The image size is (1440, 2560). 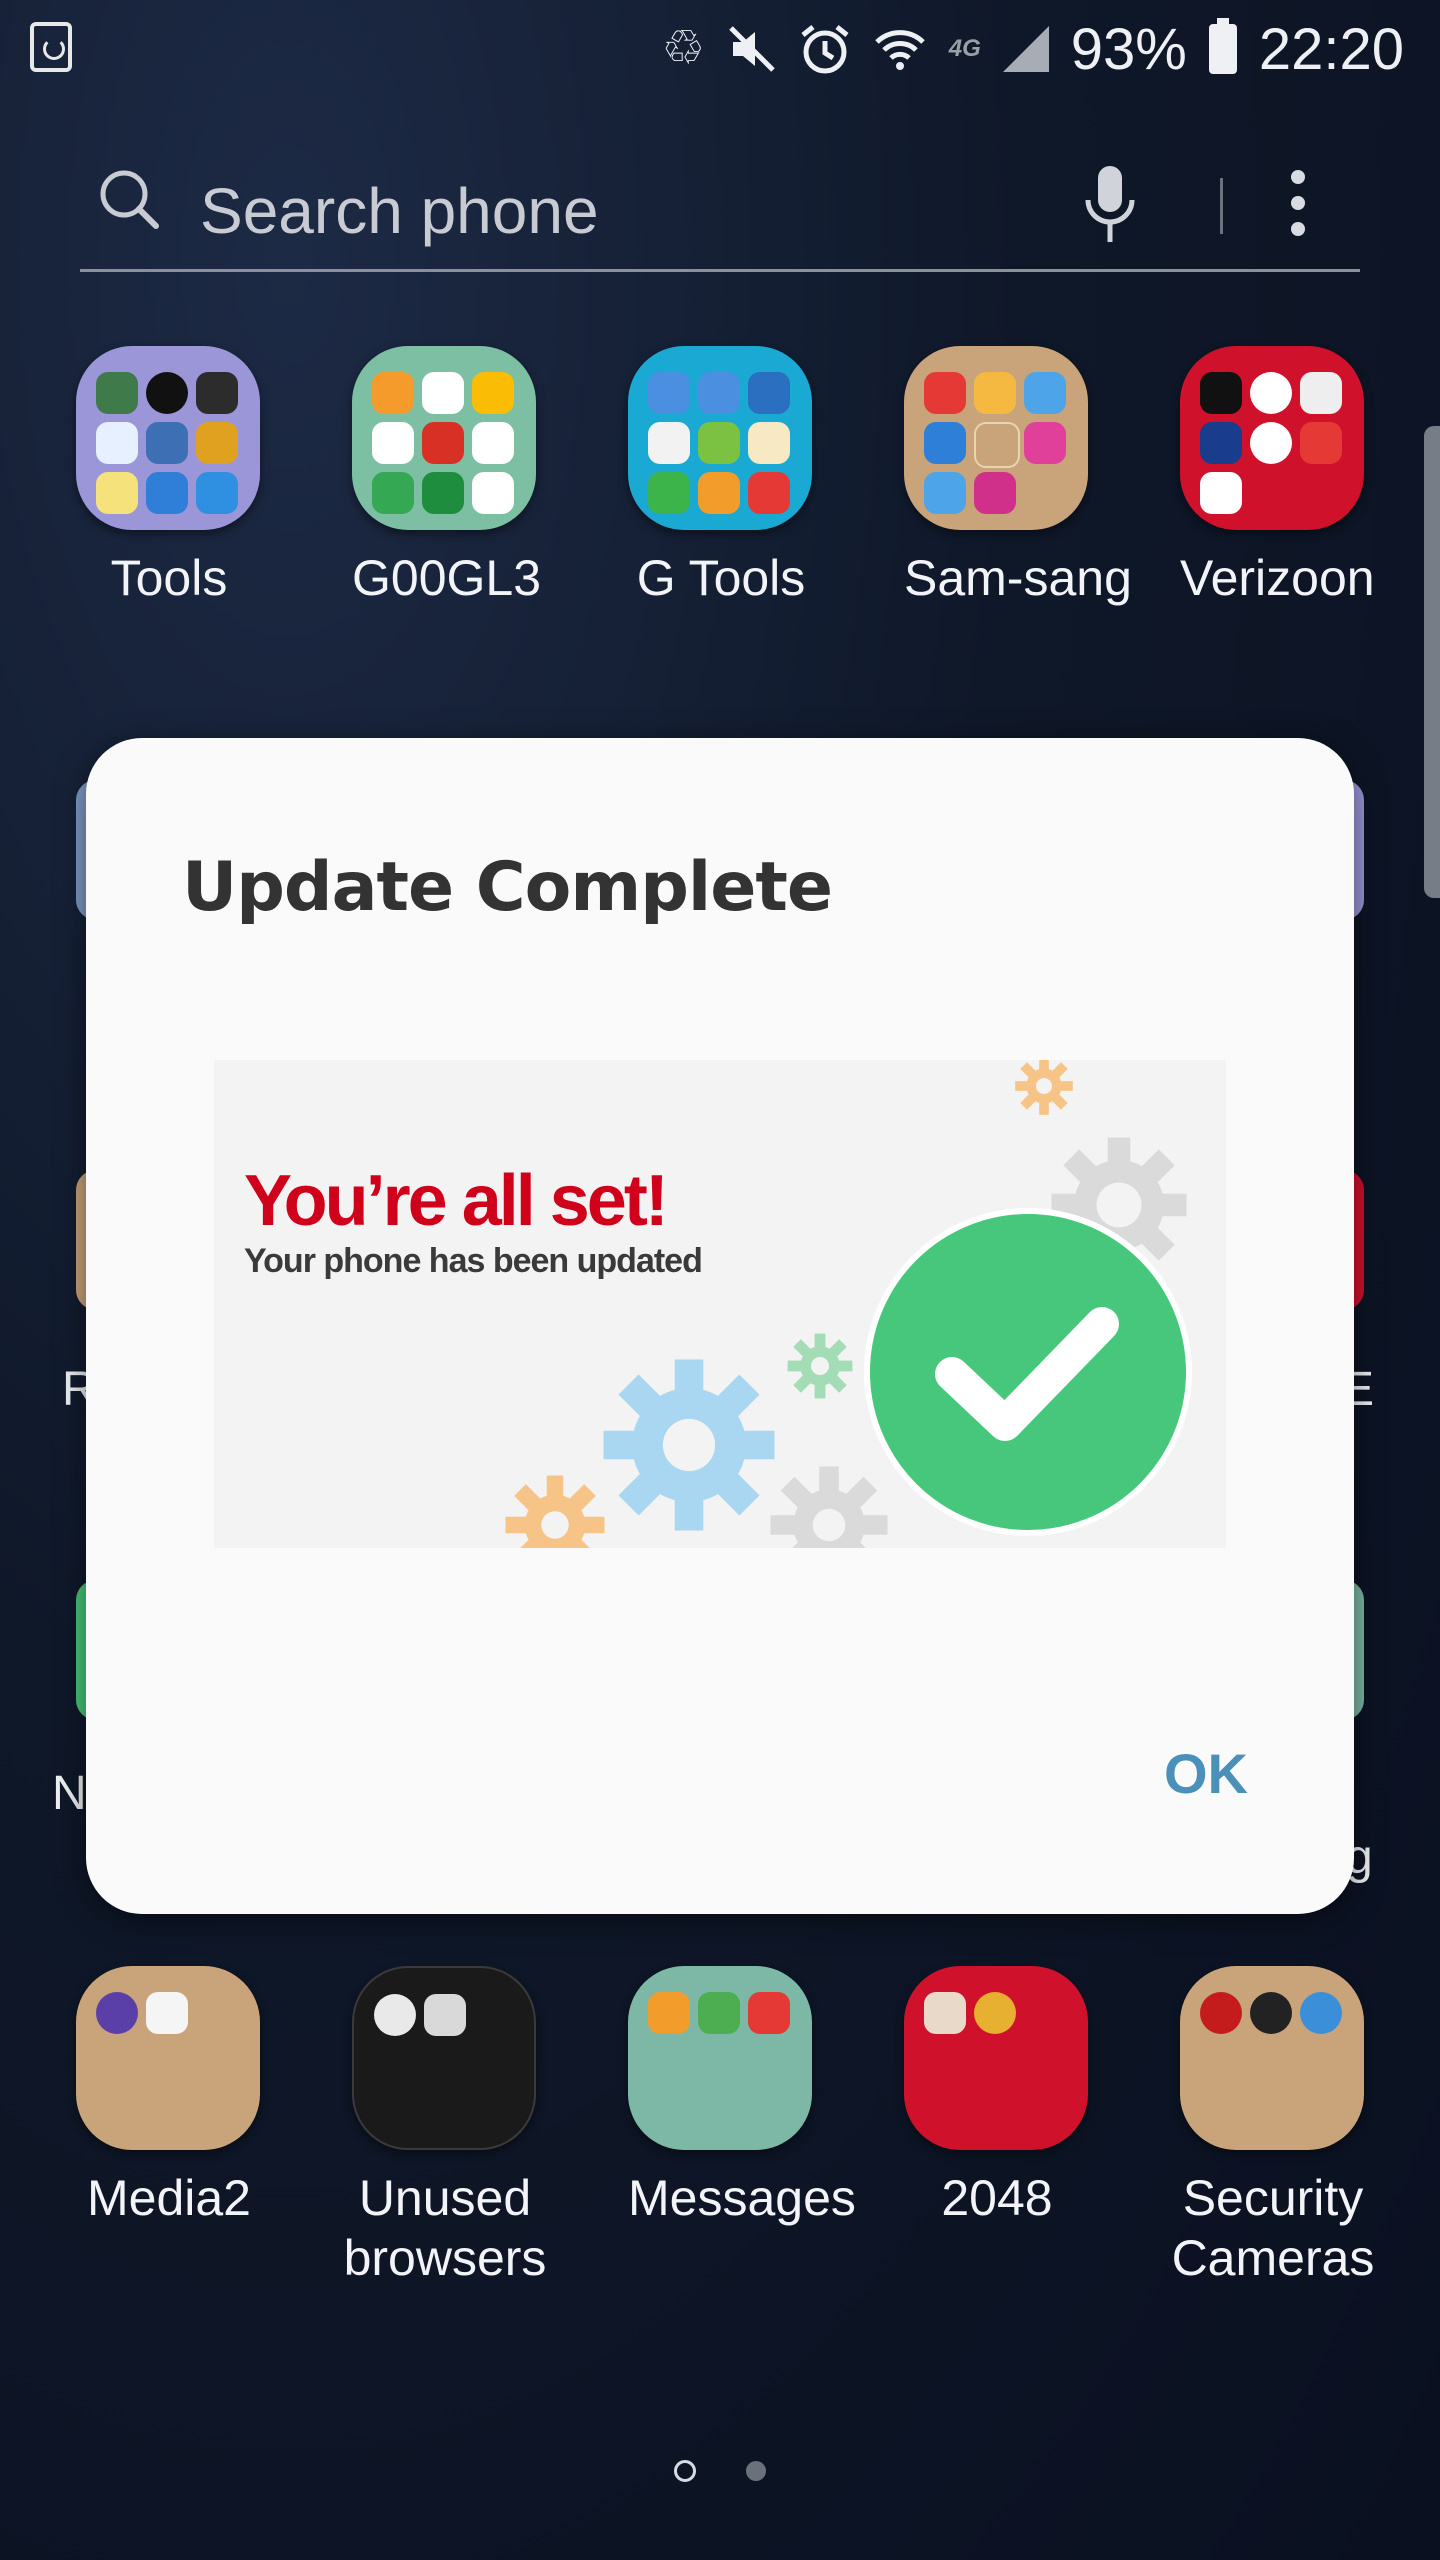 I want to click on more-options-icon, so click(x=1298, y=206).